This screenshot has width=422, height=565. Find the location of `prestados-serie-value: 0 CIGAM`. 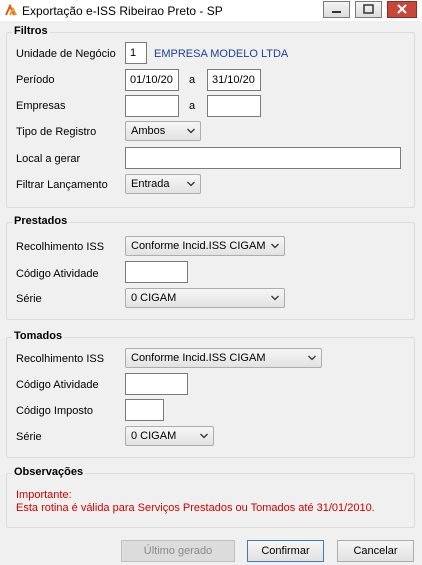

prestados-serie-value: 0 CIGAM is located at coordinates (154, 298).